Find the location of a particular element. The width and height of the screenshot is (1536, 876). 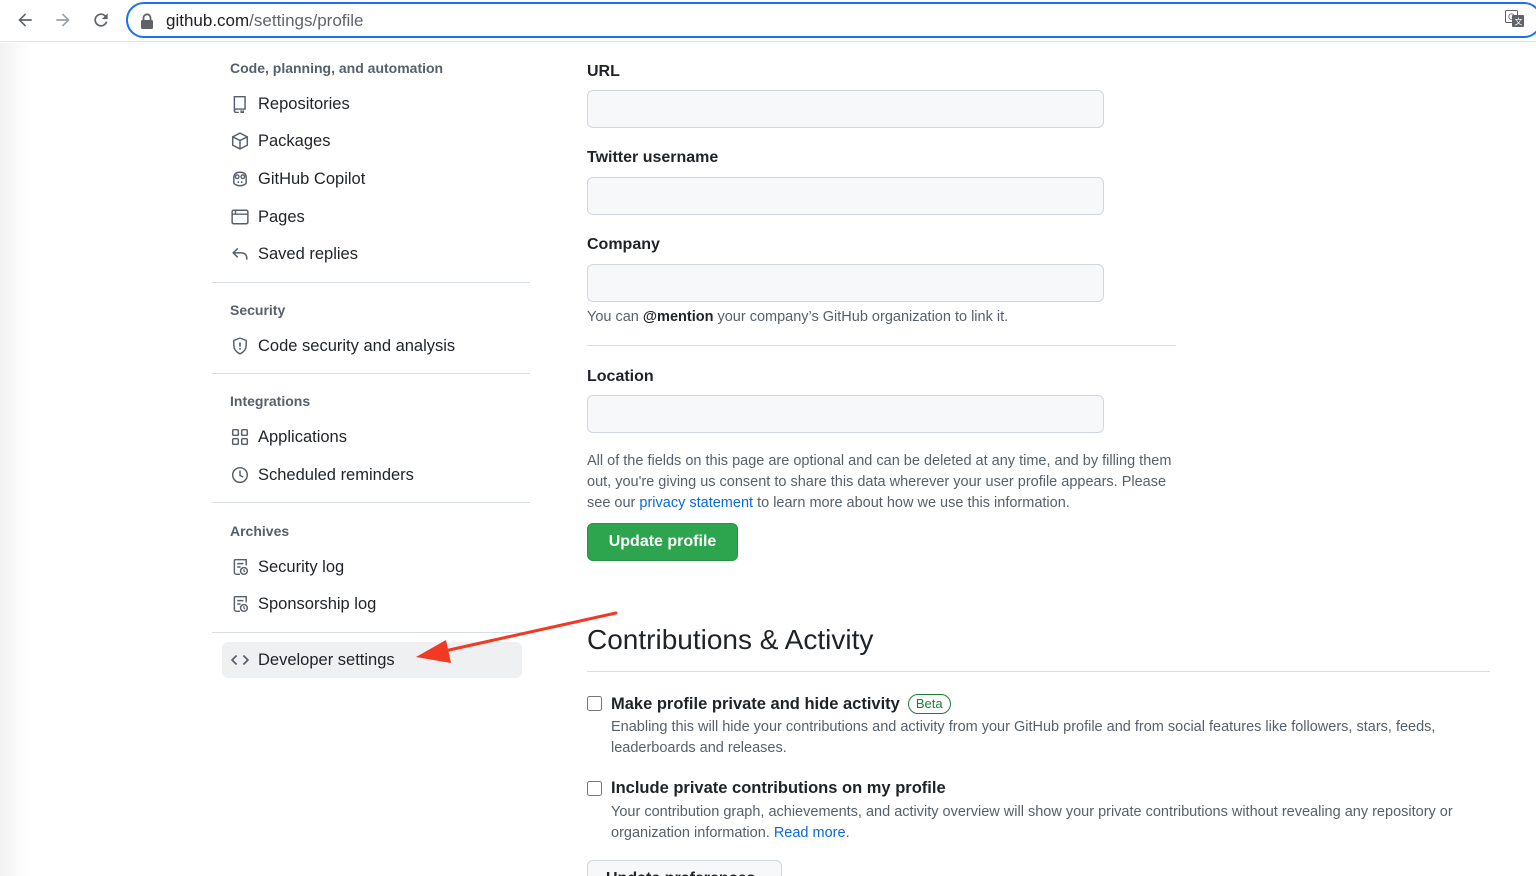

update-profile-button: Update profile is located at coordinates (662, 542).